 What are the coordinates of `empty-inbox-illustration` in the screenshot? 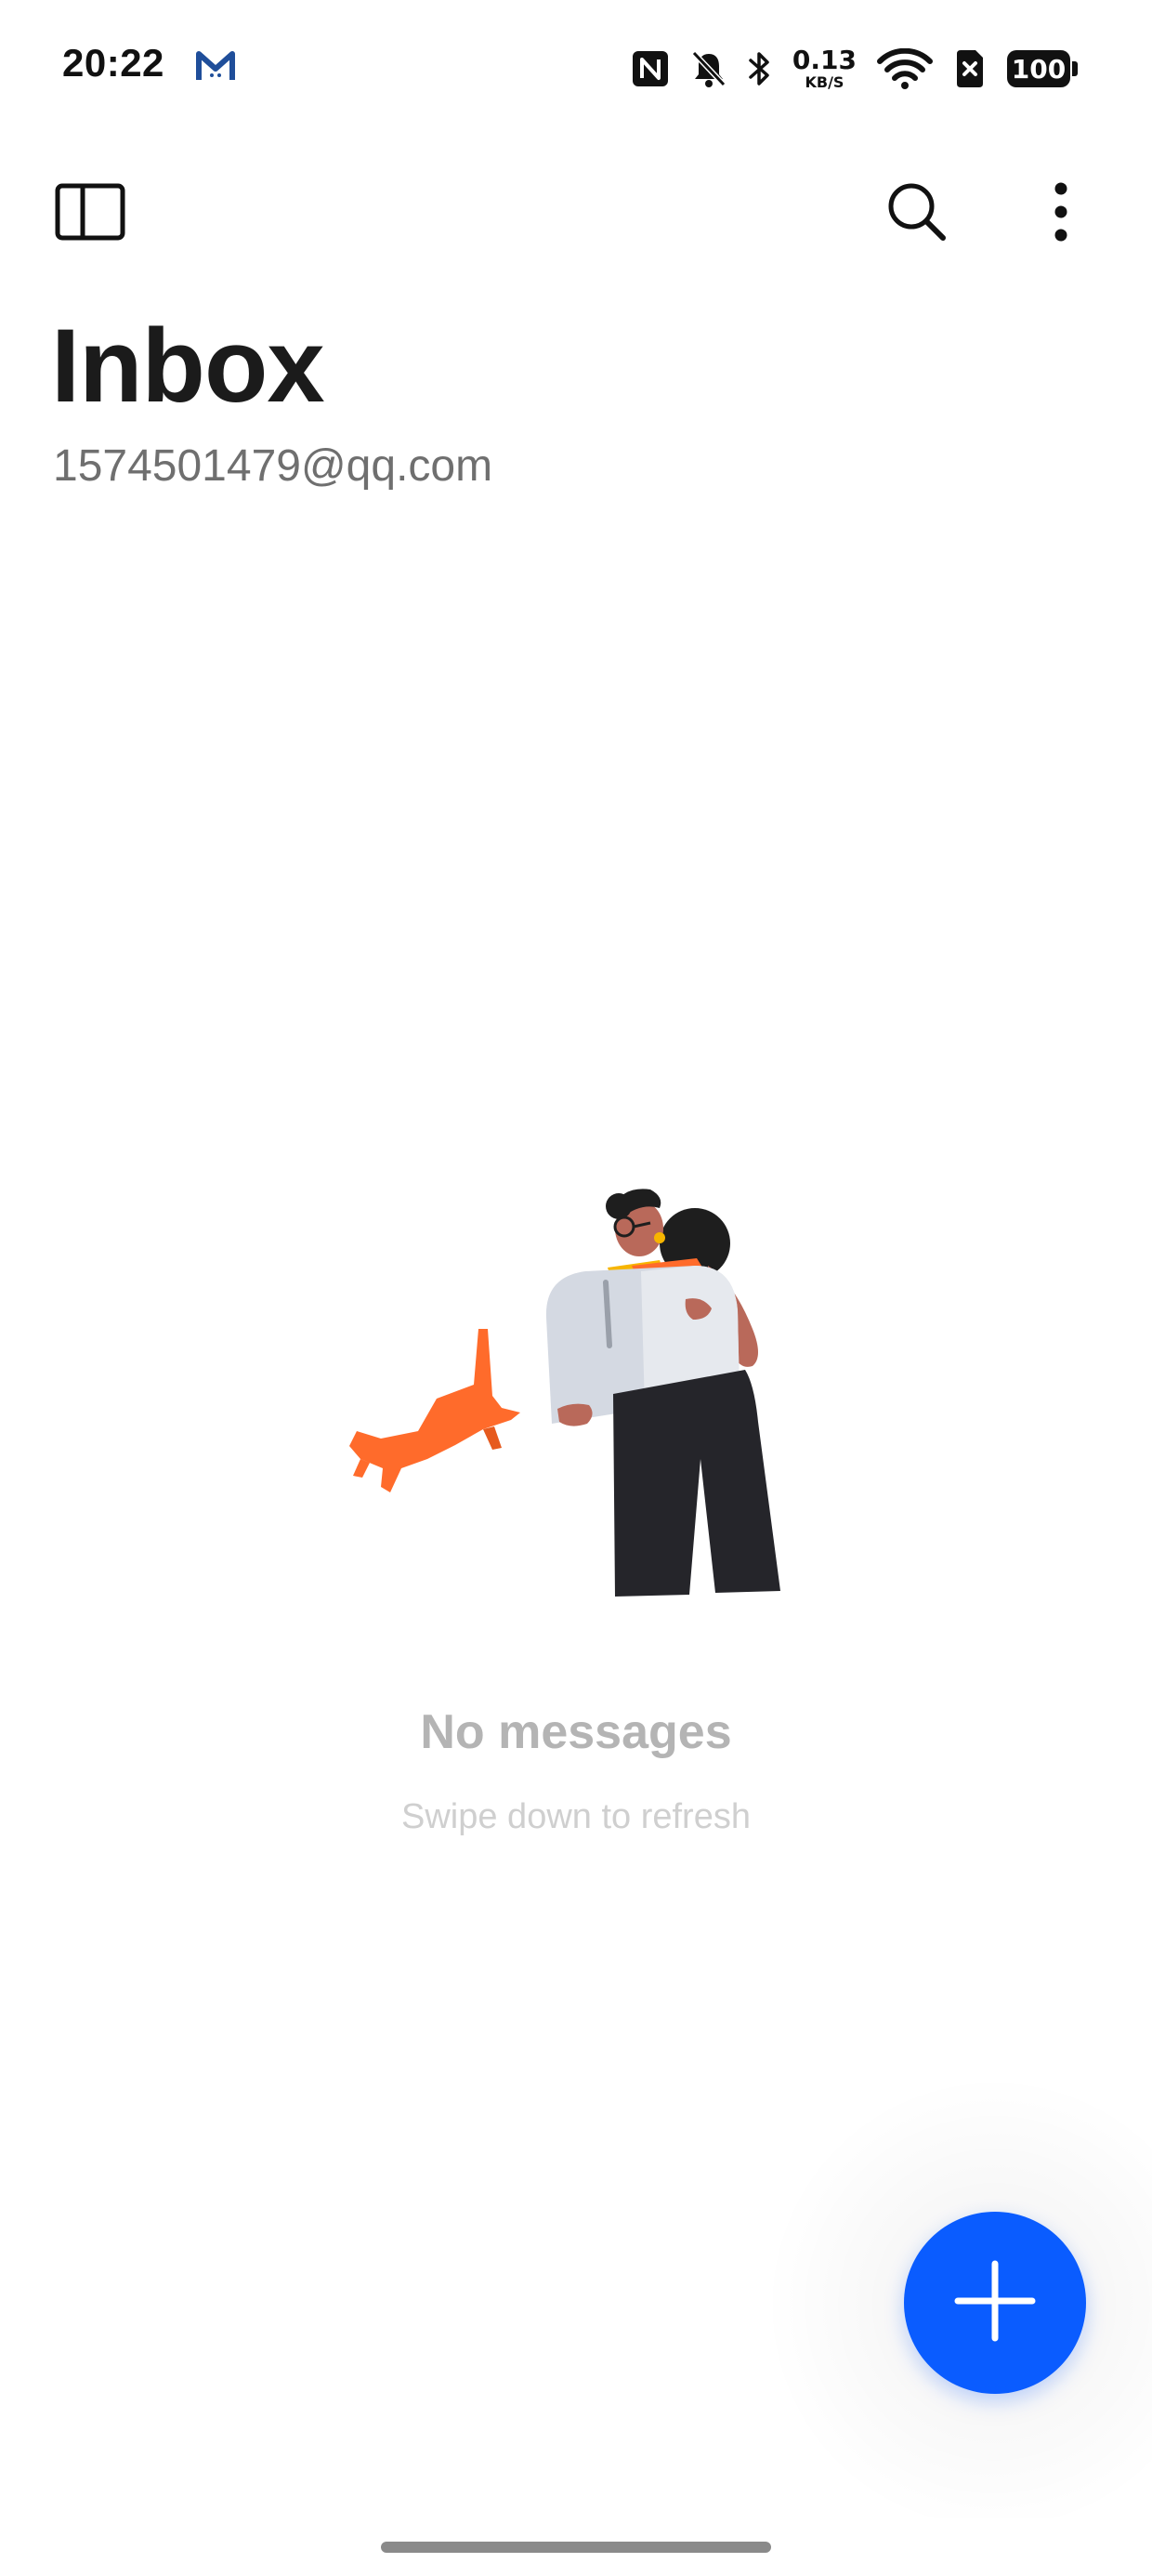 It's located at (567, 1412).